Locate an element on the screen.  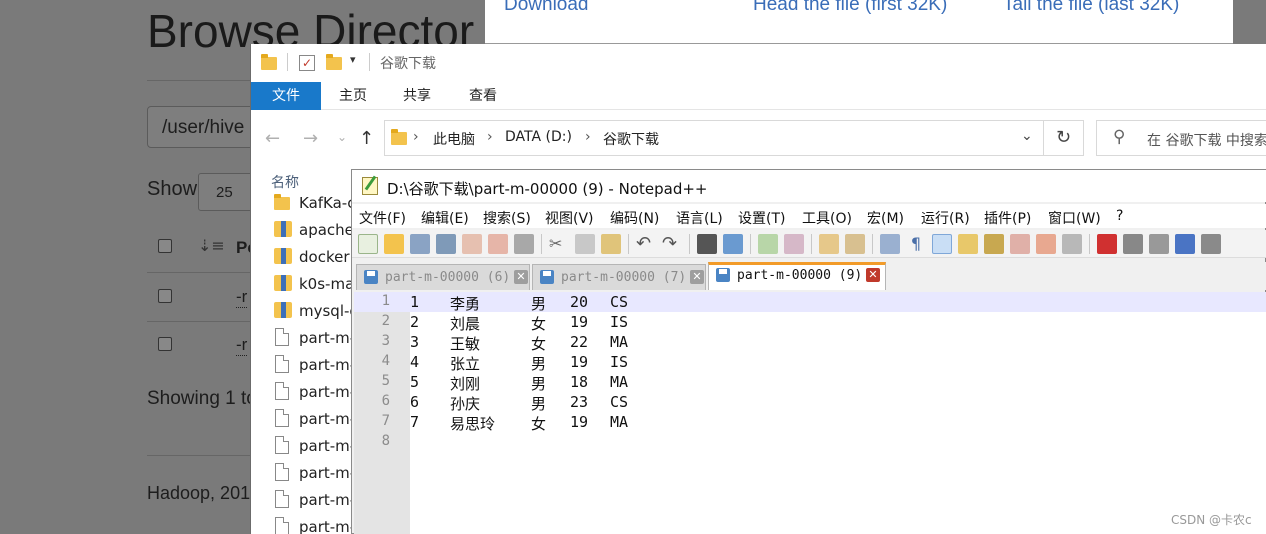
chevron-down-icon: ⌄ is located at coordinates (1027, 136).